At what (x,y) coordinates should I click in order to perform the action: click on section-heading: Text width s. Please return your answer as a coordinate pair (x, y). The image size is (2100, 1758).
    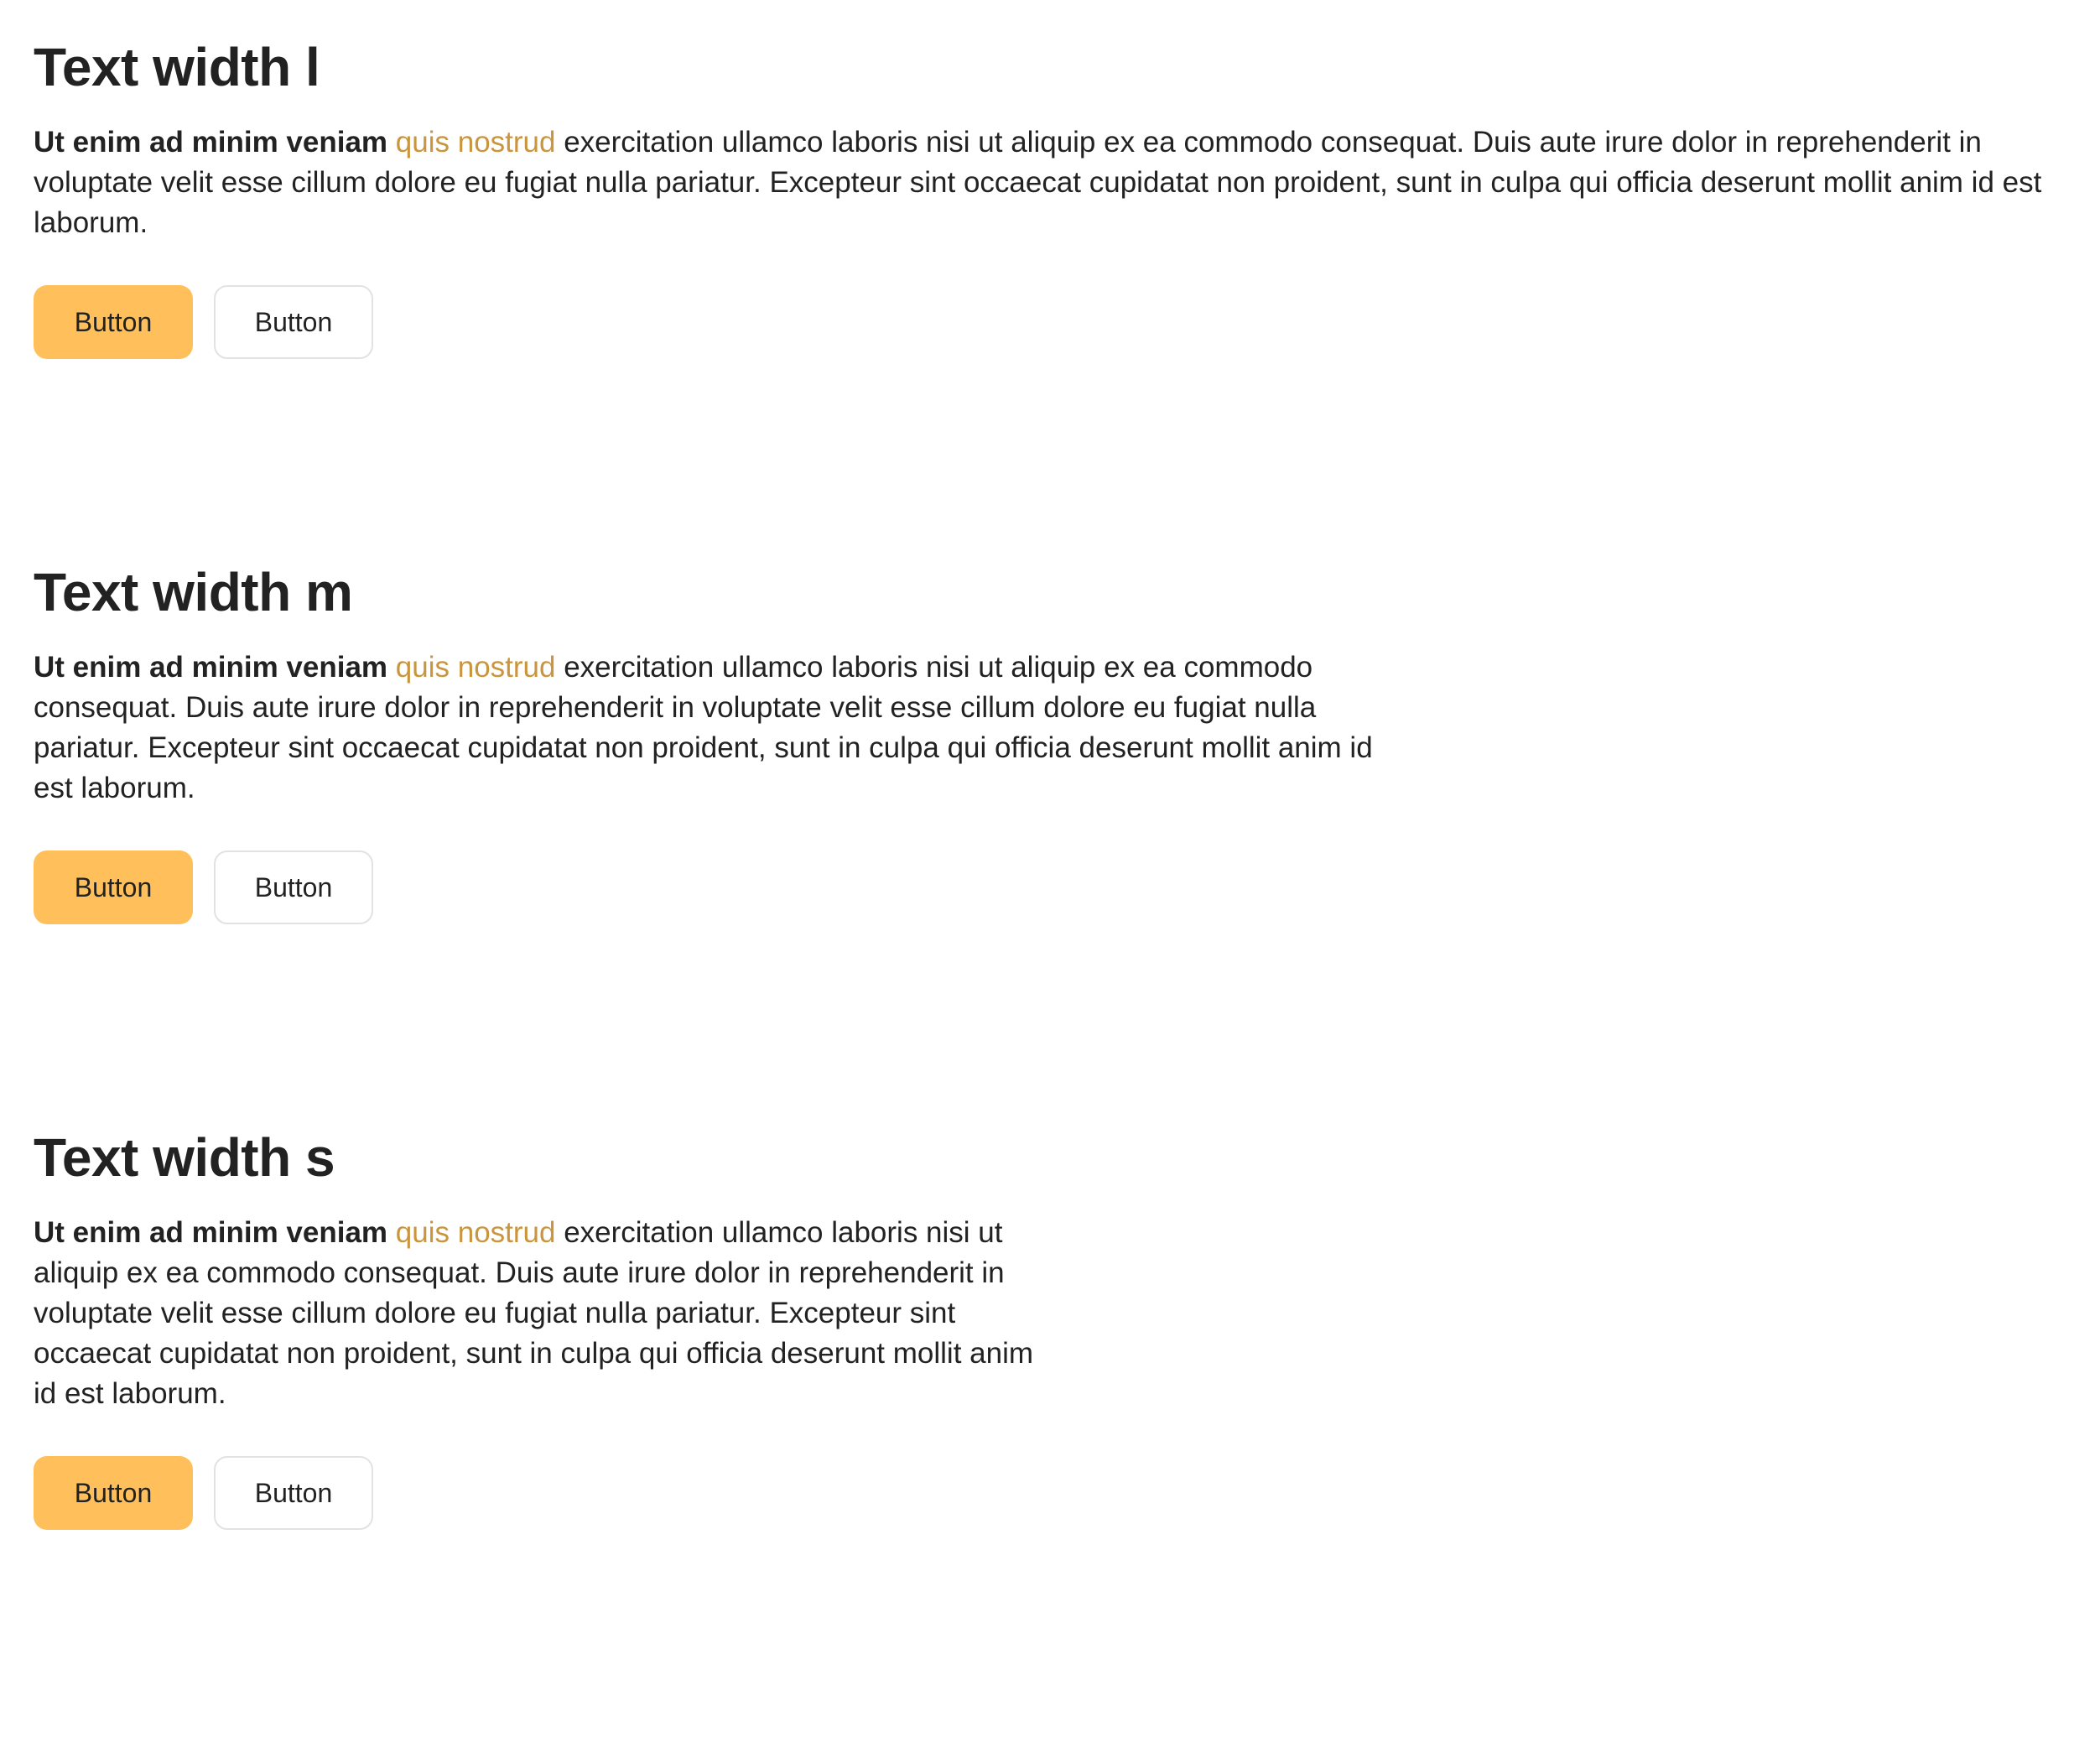
    Looking at the image, I should click on (184, 1157).